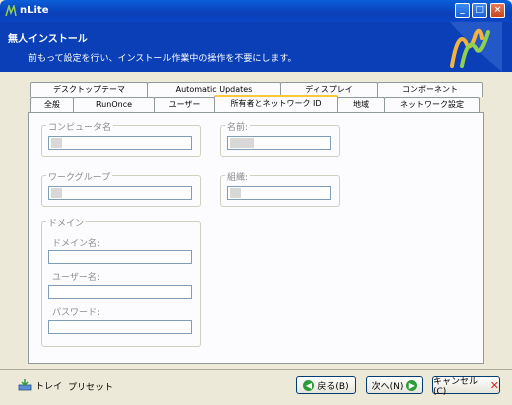  I want to click on tray-label: トレイ, so click(49, 386).